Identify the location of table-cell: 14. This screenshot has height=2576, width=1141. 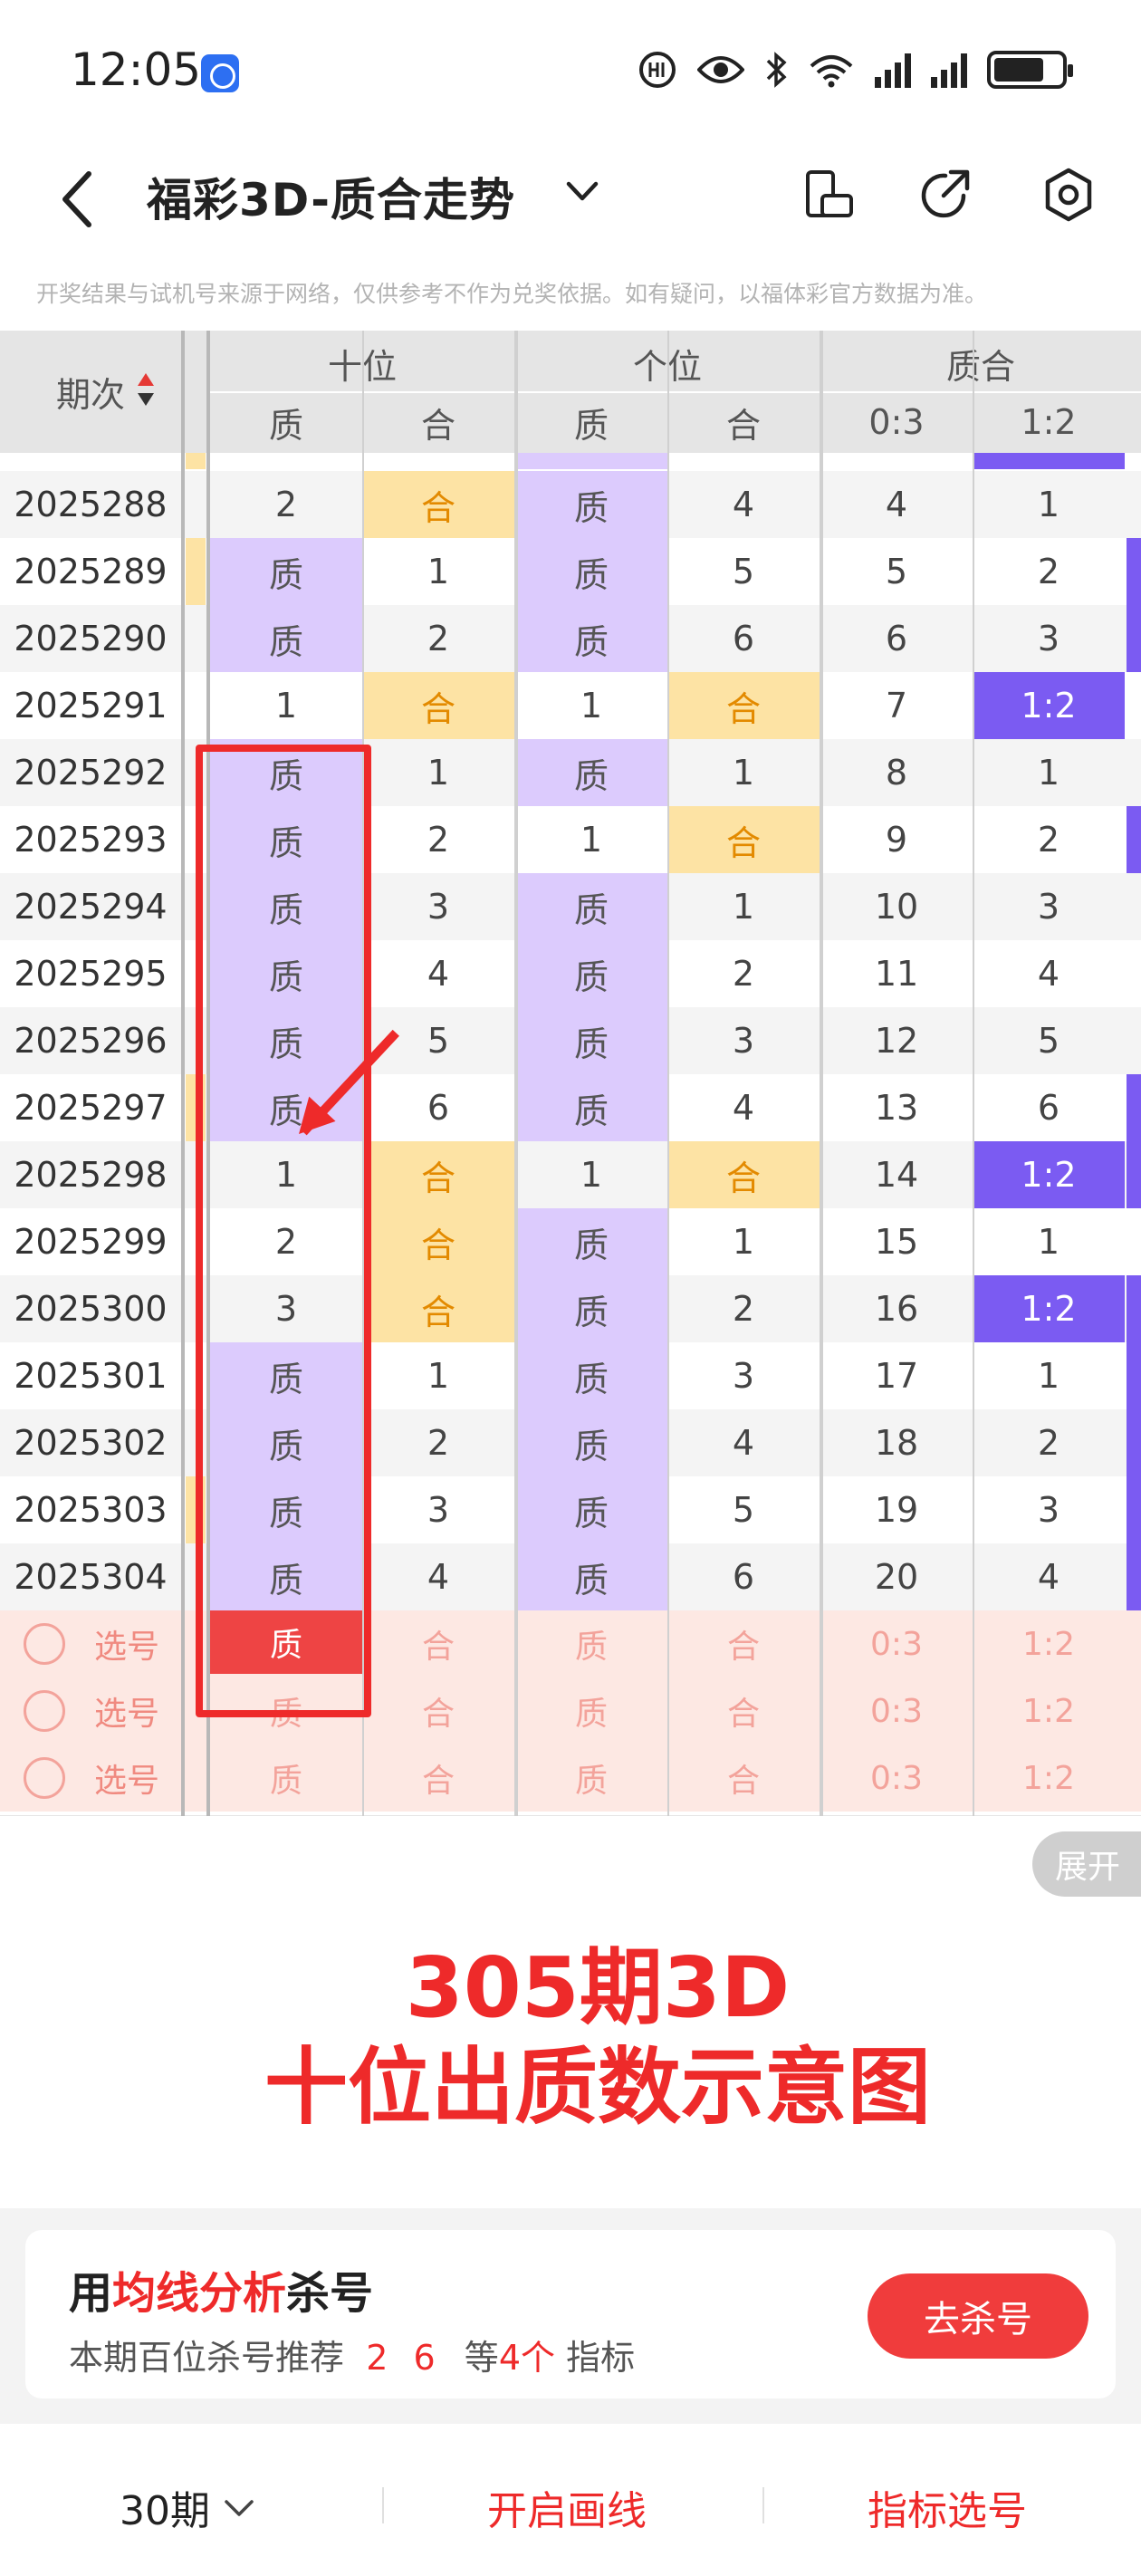
(897, 1174).